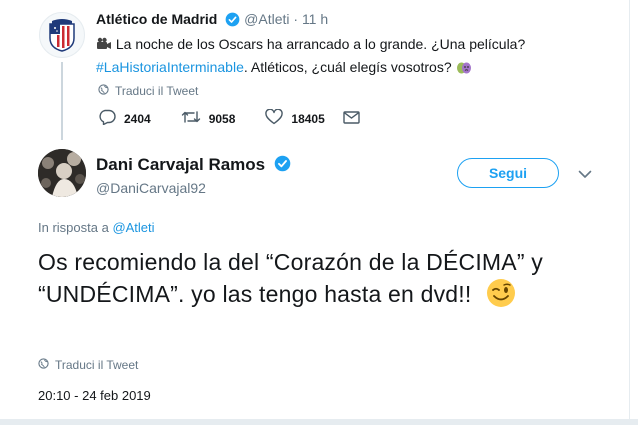  I want to click on window-bottom-edge, so click(319, 422).